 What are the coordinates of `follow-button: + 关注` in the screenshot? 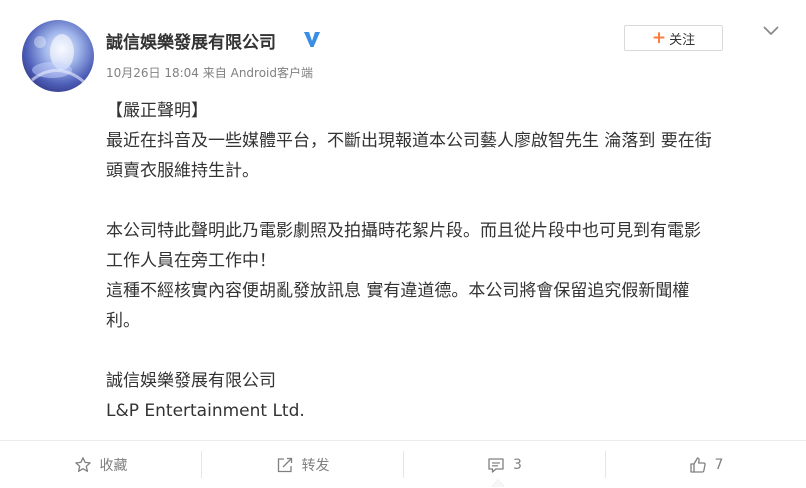 It's located at (673, 38).